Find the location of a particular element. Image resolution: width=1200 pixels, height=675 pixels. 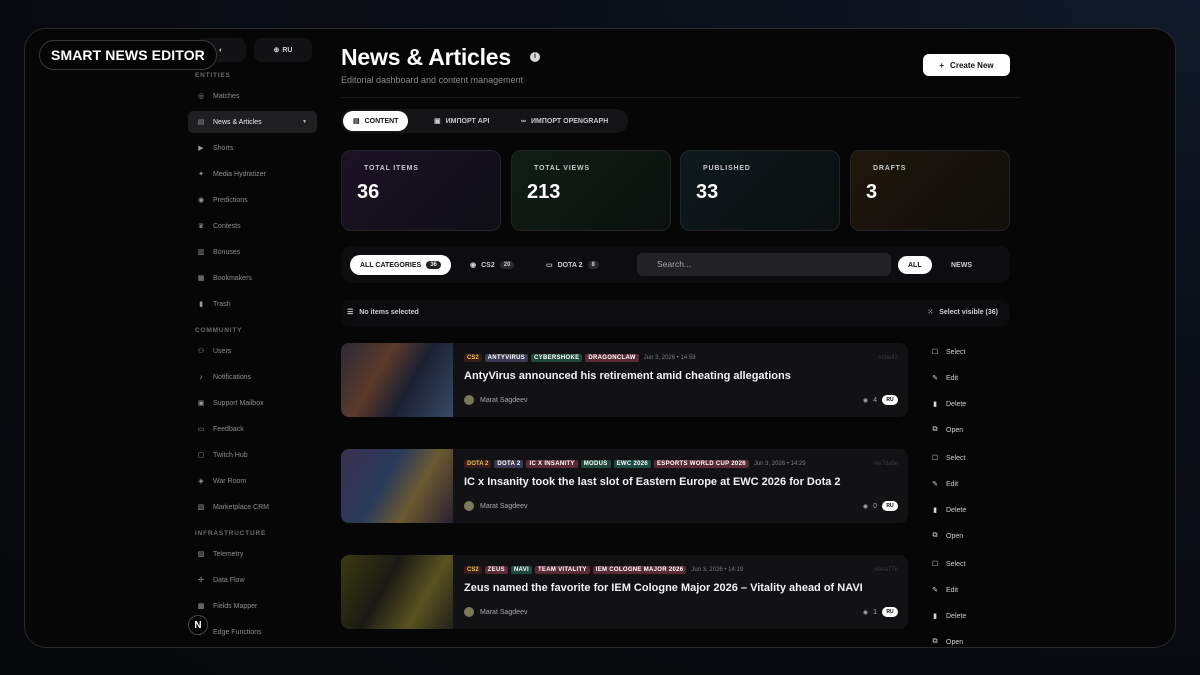

sidebar-item-notifications: ♪ Notifications is located at coordinates (252, 377).